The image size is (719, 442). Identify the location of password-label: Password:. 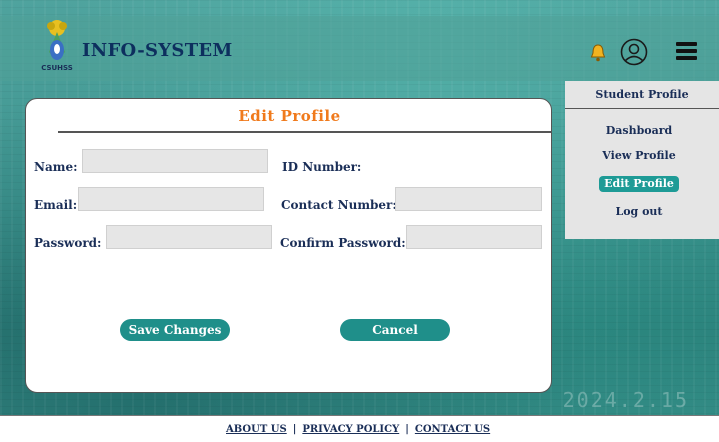
(68, 243).